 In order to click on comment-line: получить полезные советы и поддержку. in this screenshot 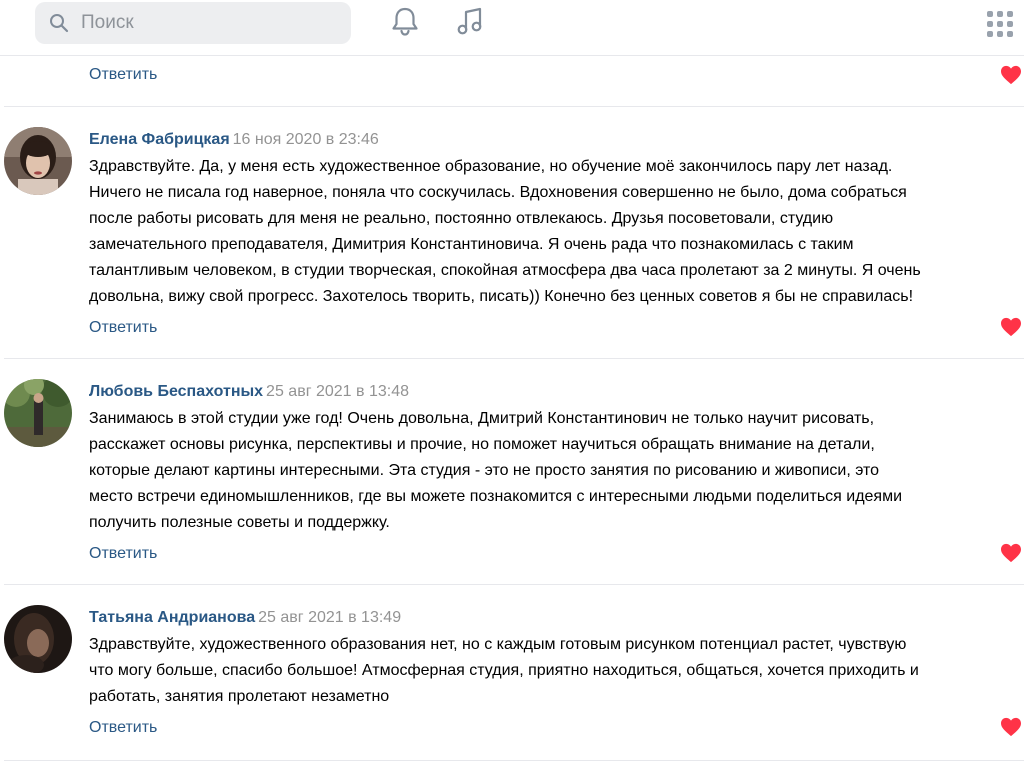, I will do `click(239, 522)`.